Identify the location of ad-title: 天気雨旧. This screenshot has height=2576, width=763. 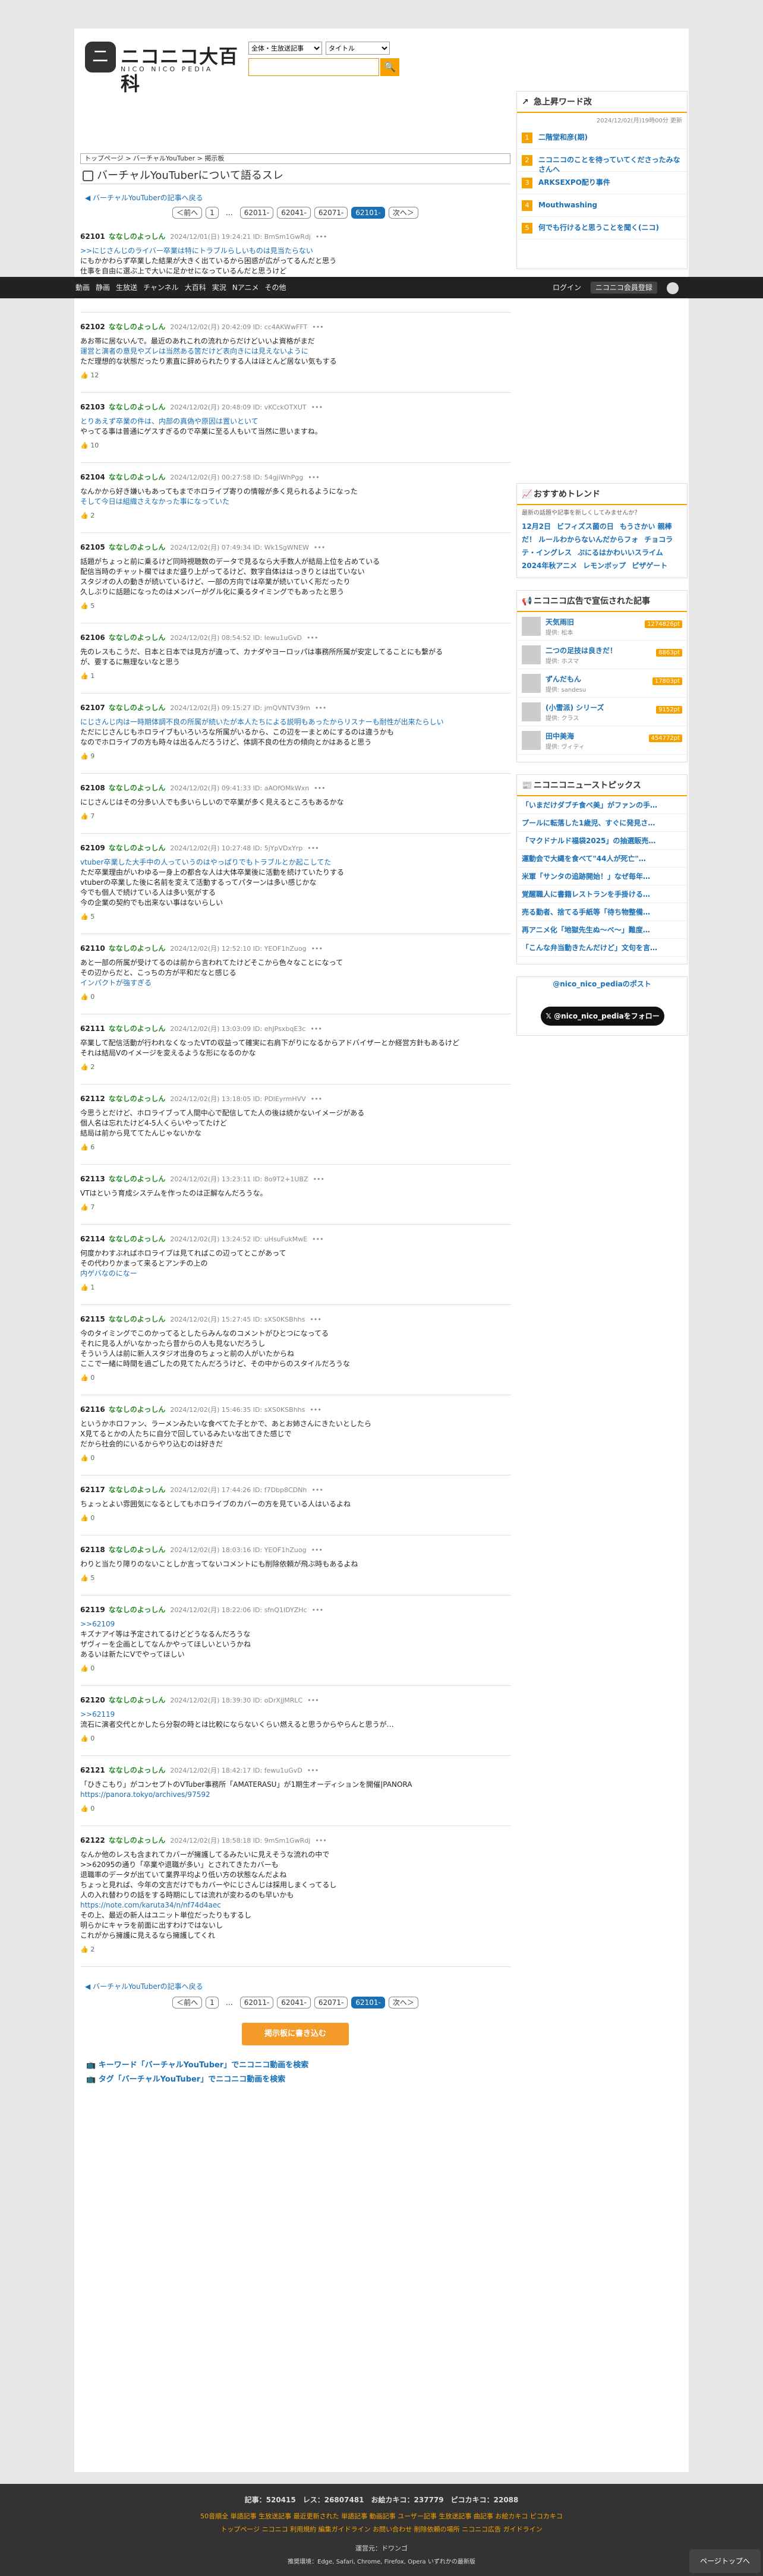
(560, 622).